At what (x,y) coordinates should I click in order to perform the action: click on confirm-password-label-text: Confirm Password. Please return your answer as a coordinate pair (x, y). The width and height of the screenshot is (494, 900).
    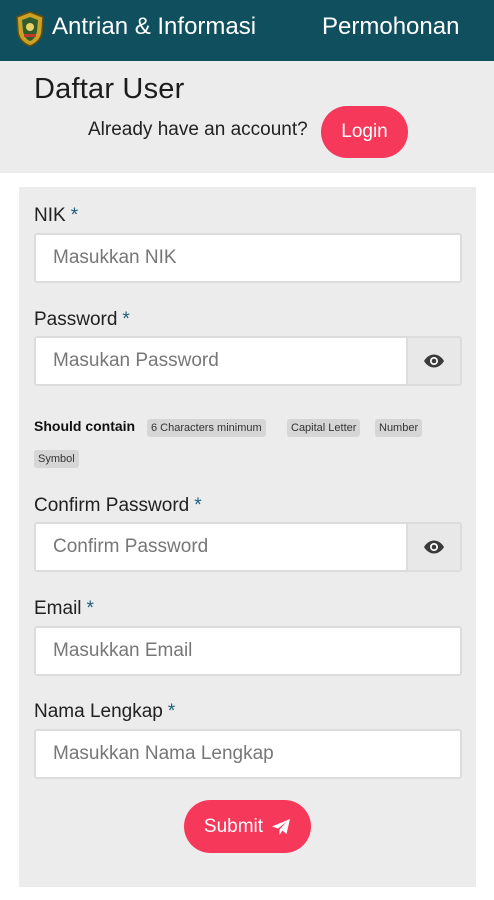
    Looking at the image, I should click on (112, 505).